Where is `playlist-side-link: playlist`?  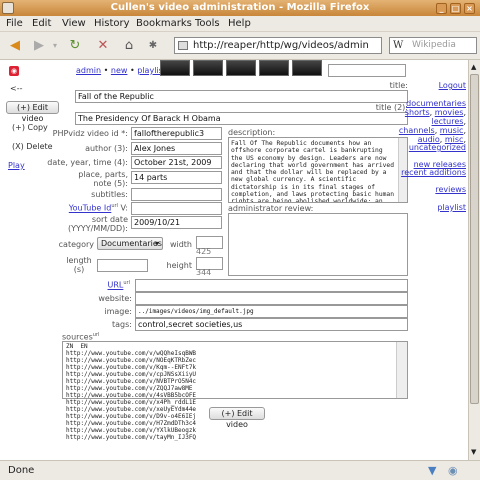
playlist-side-link: playlist is located at coordinates (451, 207).